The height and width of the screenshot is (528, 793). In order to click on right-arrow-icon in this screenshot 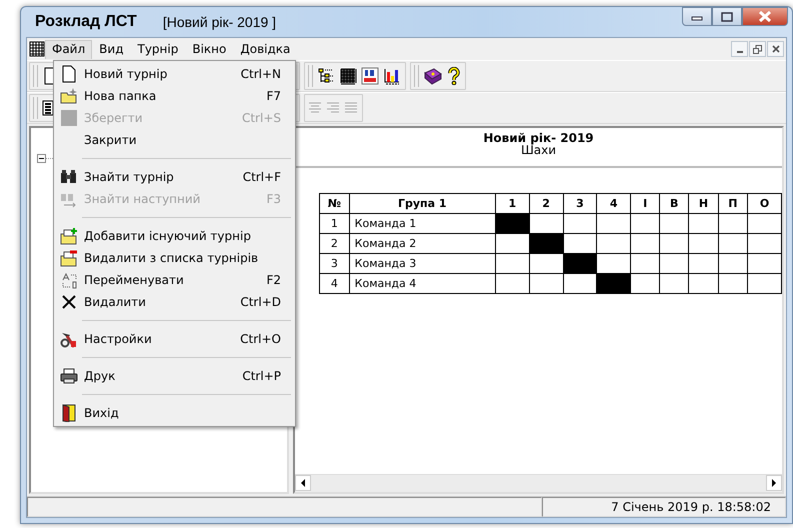, I will do `click(774, 483)`.